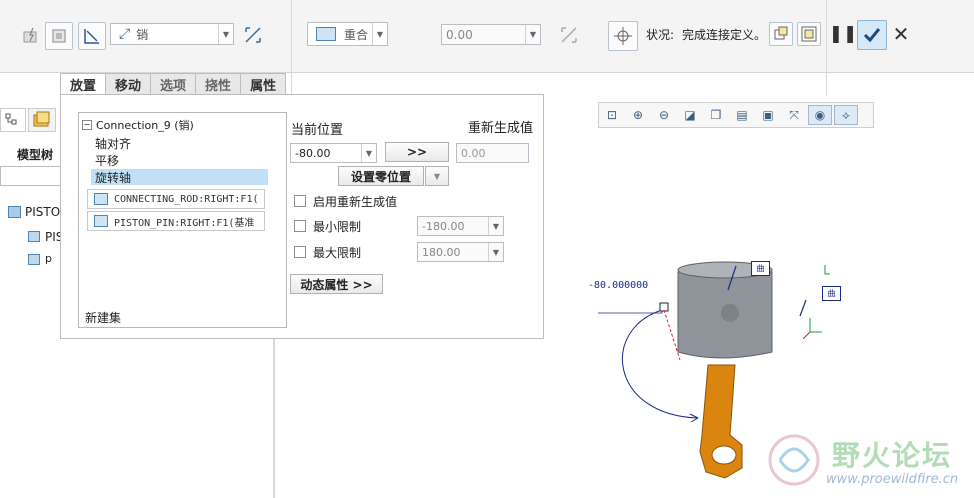 This screenshot has height=498, width=974. I want to click on max-limit-input: 180.00 ▼, so click(460, 252).